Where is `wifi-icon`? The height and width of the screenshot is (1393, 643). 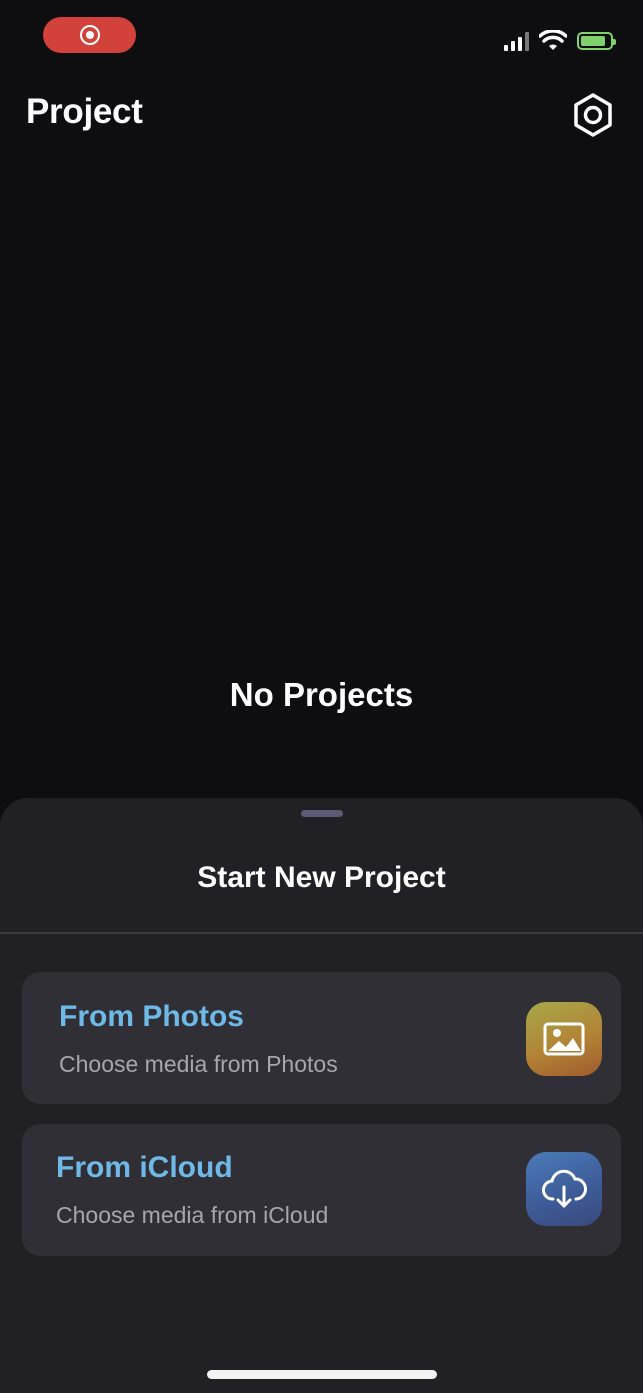 wifi-icon is located at coordinates (553, 40).